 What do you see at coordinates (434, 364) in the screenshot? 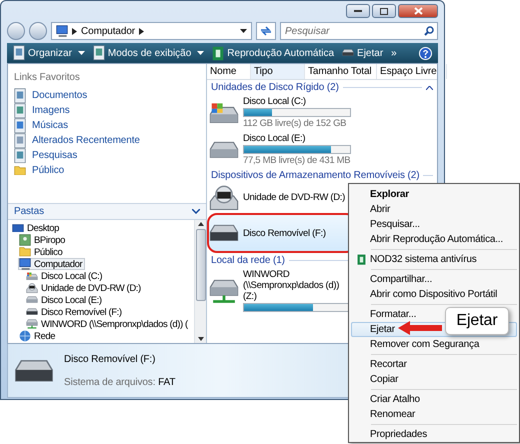
I see `menu-item: Recortar` at bounding box center [434, 364].